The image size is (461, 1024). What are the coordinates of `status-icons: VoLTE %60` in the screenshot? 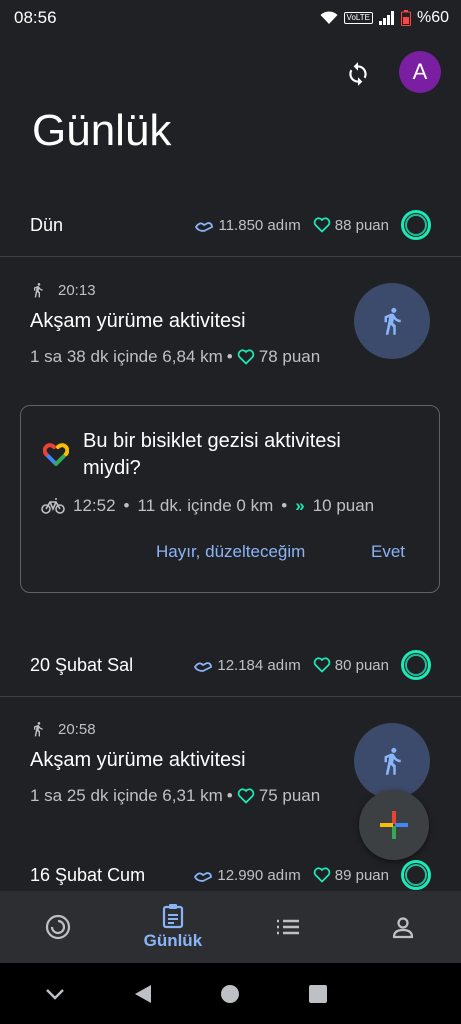 It's located at (384, 18).